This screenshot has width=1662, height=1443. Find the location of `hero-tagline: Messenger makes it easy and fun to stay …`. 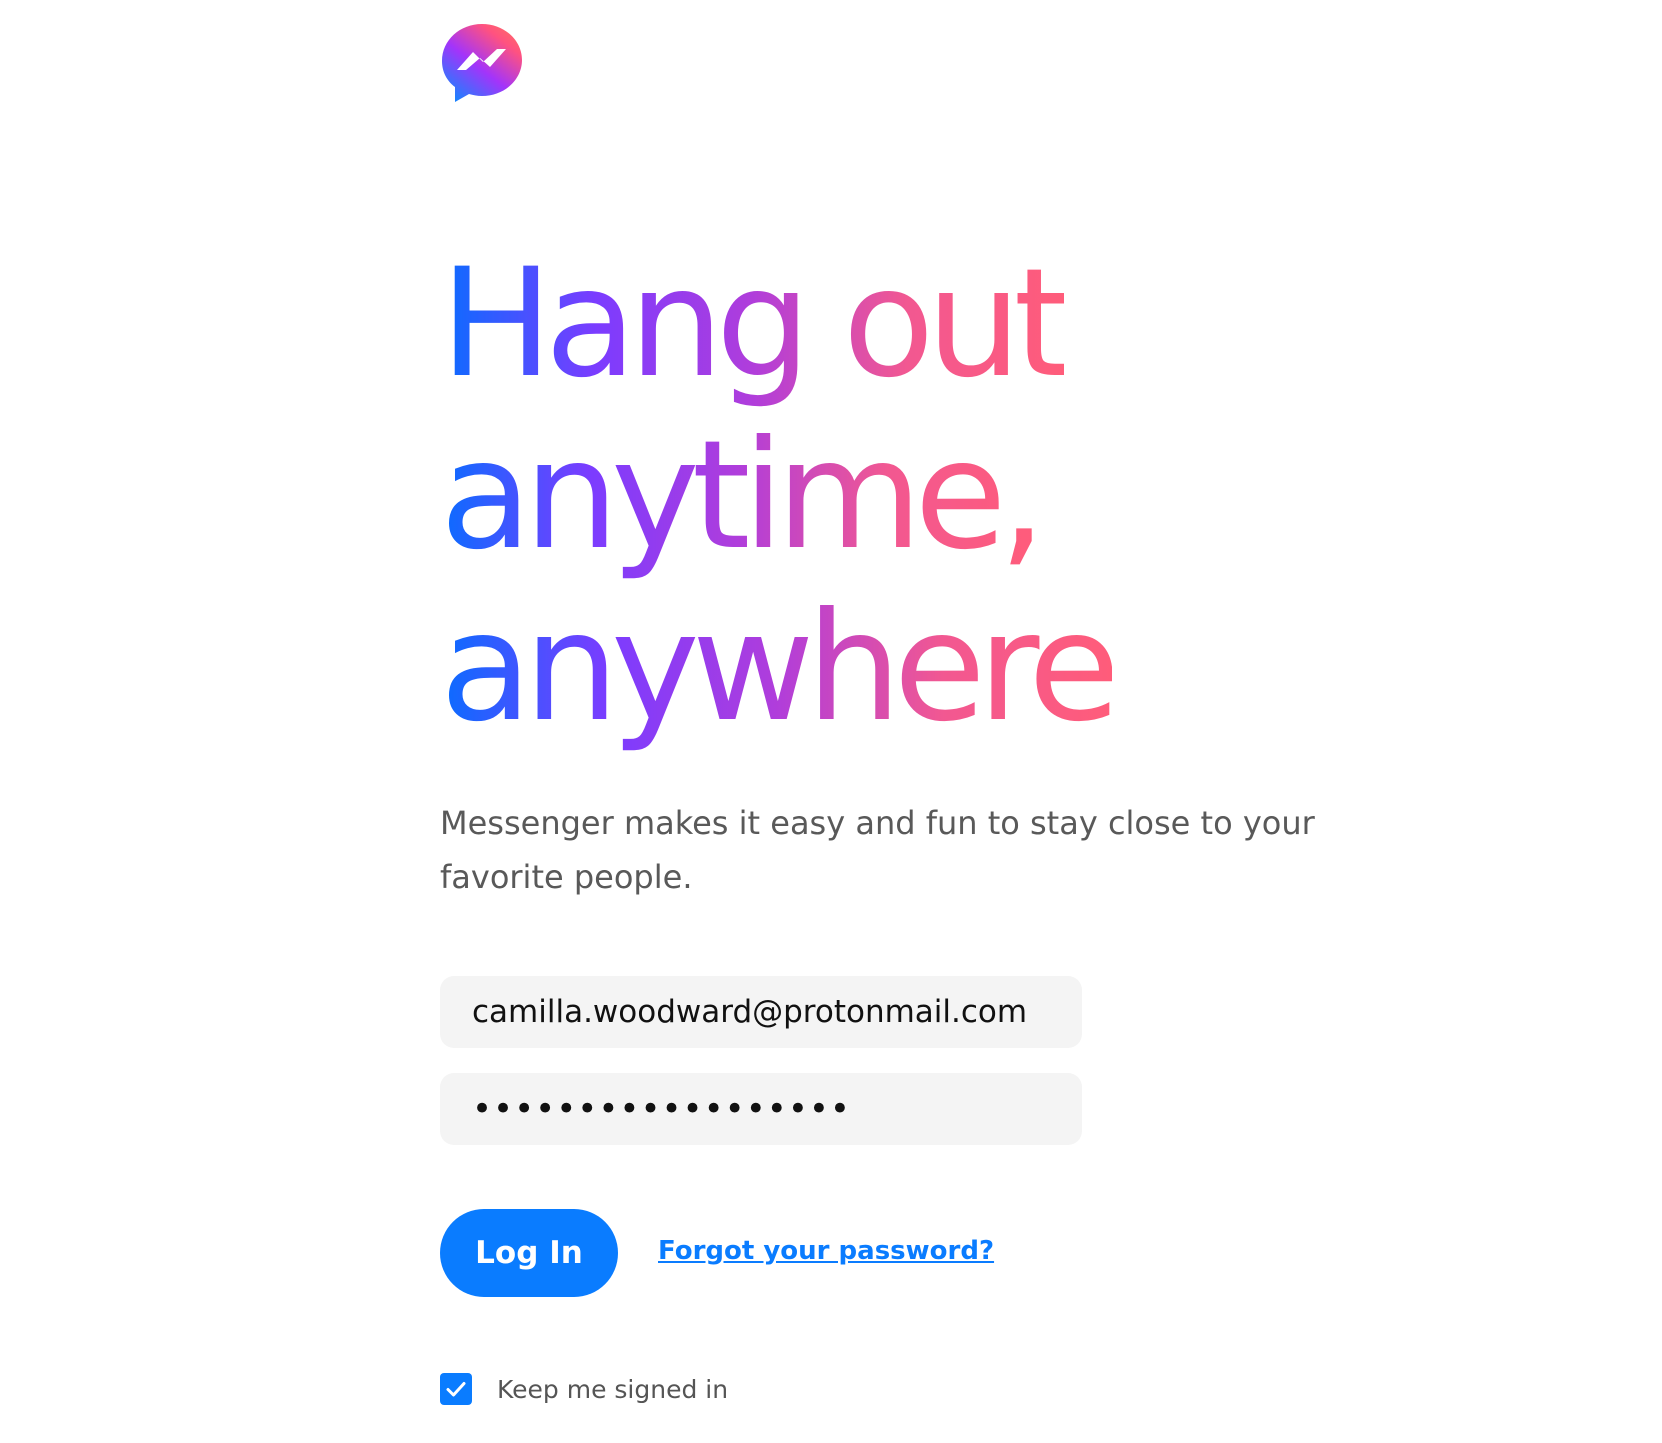

hero-tagline: Messenger makes it easy and fun to stay … is located at coordinates (877, 850).